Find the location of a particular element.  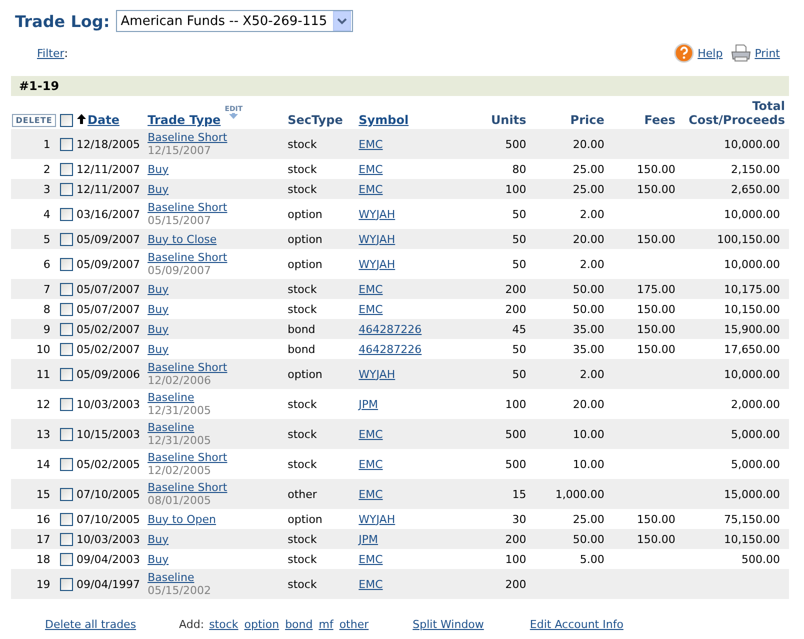

add-trade-link: other is located at coordinates (354, 624).